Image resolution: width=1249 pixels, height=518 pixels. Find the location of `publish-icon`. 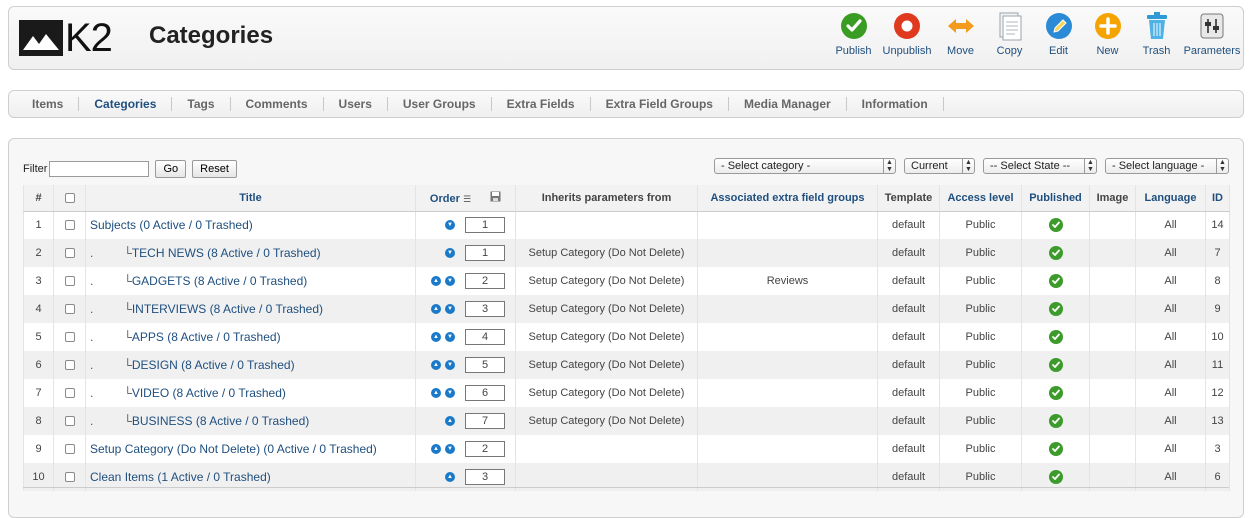

publish-icon is located at coordinates (854, 26).